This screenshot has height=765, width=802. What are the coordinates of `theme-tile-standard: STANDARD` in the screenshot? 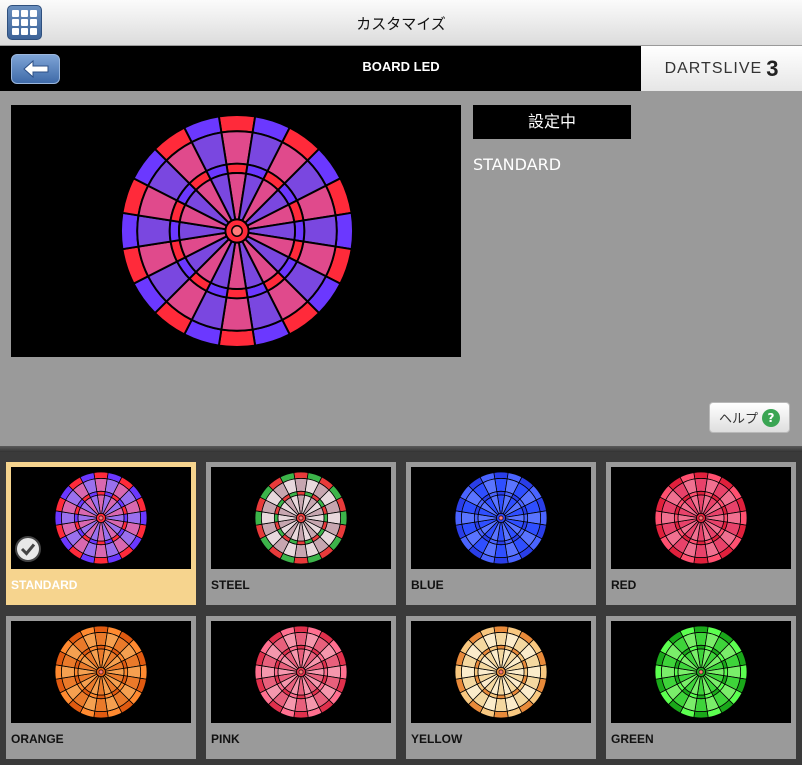 It's located at (101, 533).